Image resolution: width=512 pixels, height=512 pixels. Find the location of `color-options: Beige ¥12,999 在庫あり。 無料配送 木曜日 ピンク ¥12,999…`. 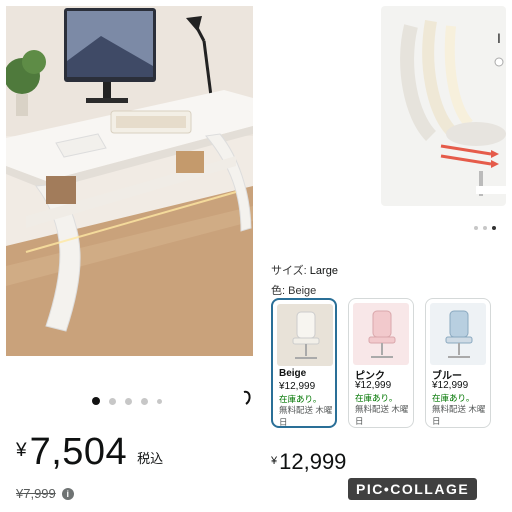

color-options: Beige ¥12,999 在庫あり。 無料配送 木曜日 ピンク ¥12,999… is located at coordinates (381, 363).